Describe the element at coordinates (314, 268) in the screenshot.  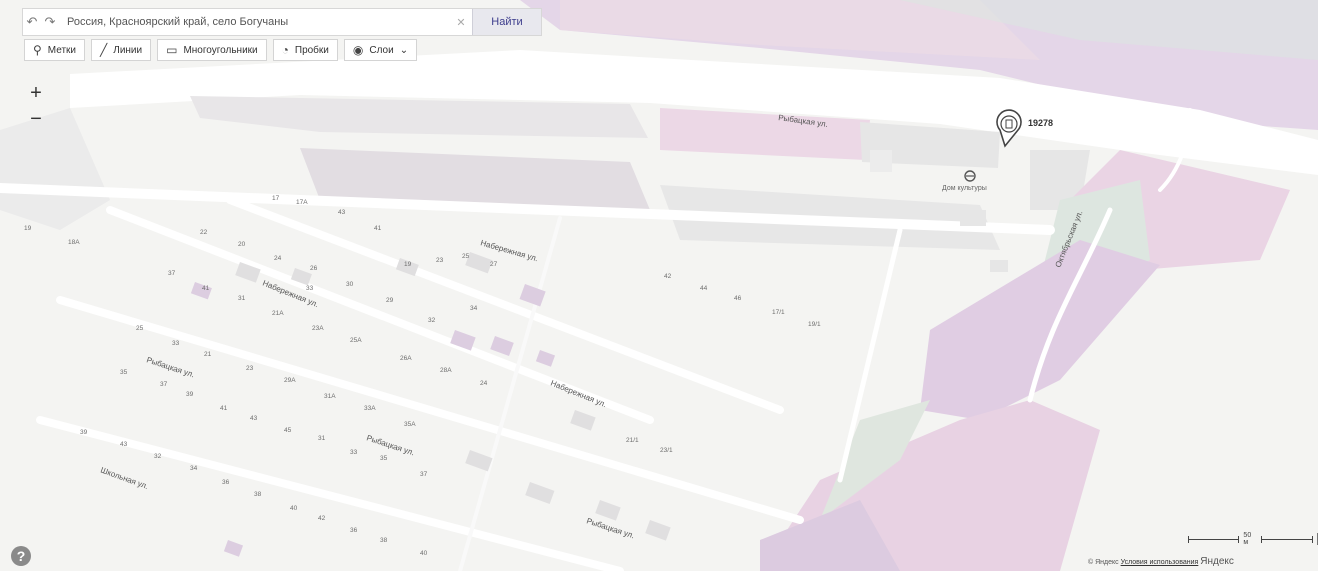
I see `house-number-label: 26` at that location.